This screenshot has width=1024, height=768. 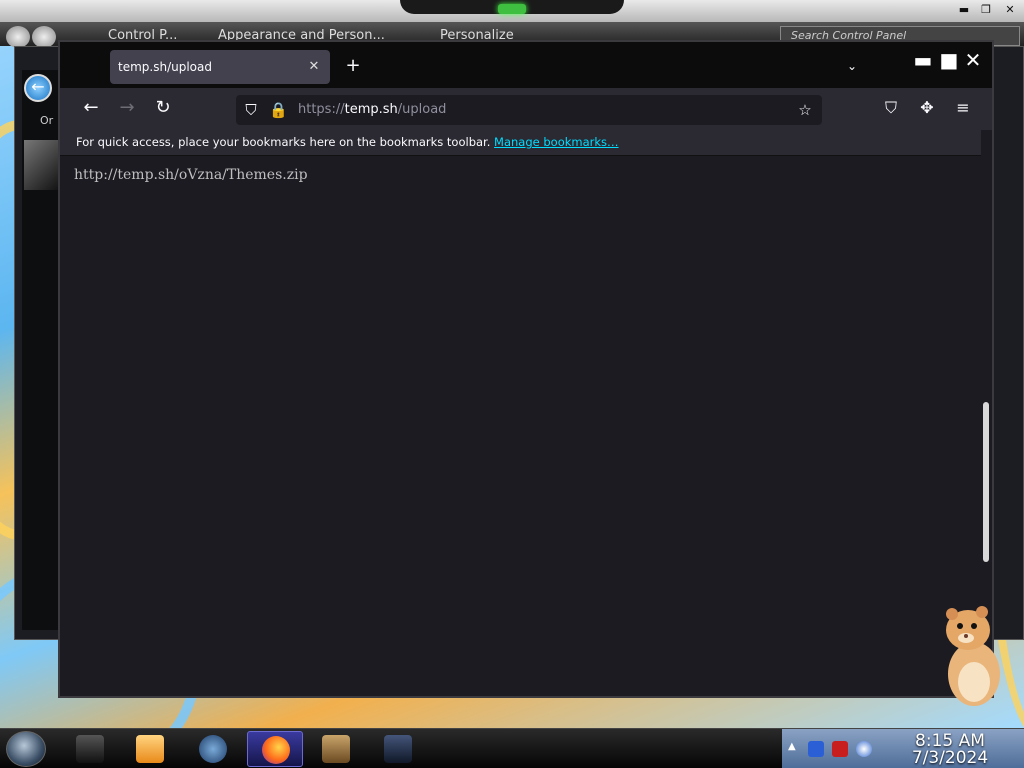 What do you see at coordinates (840, 749) in the screenshot?
I see `tray-alert-icon` at bounding box center [840, 749].